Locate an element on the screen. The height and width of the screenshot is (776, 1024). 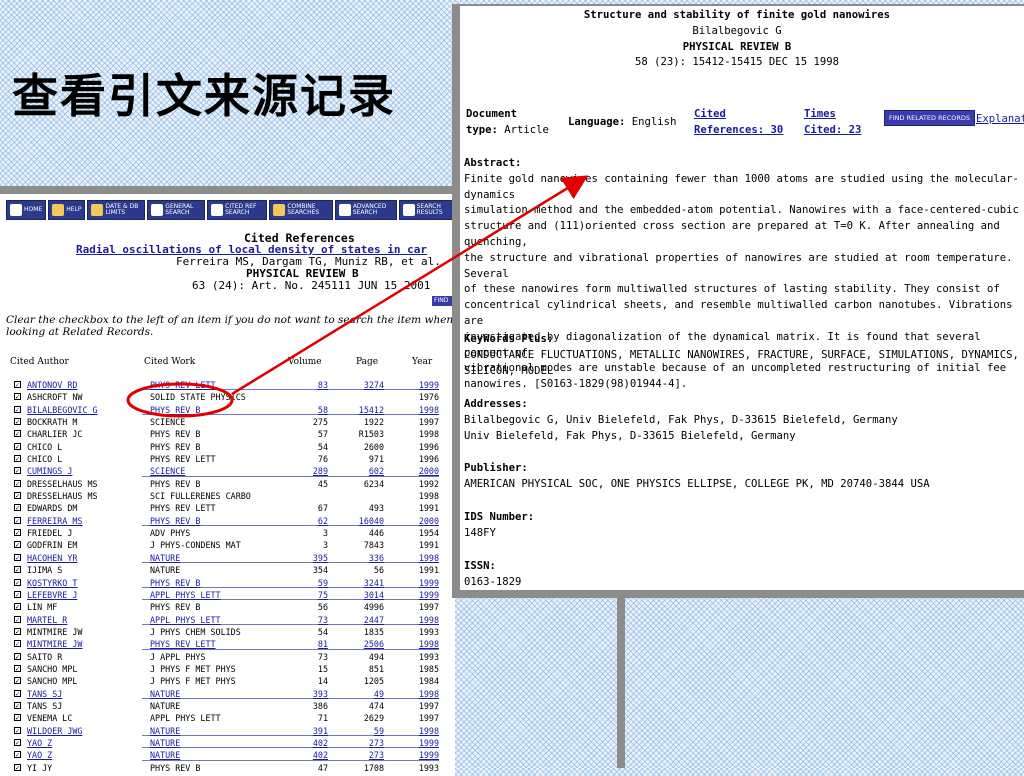
volume-cell: 391 is located at coordinates (314, 731).